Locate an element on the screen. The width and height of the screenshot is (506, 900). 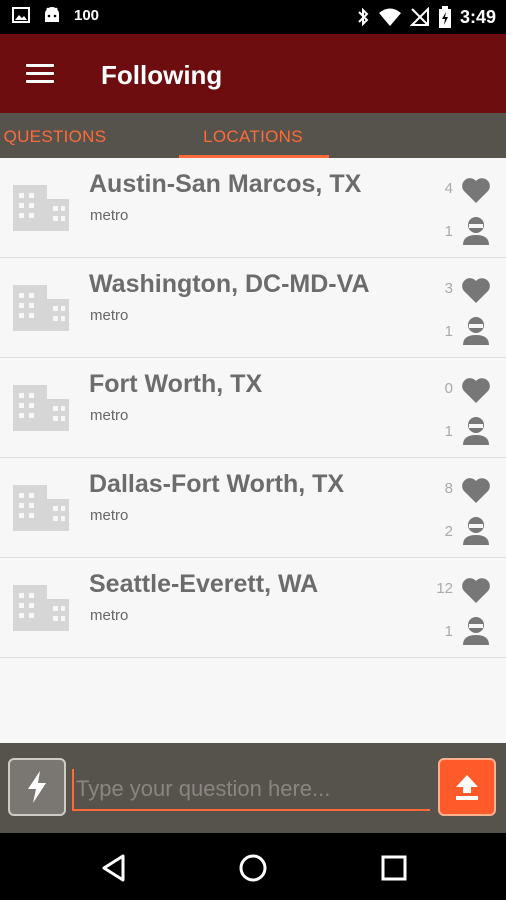
upload-arrow-icon is located at coordinates (467, 787).